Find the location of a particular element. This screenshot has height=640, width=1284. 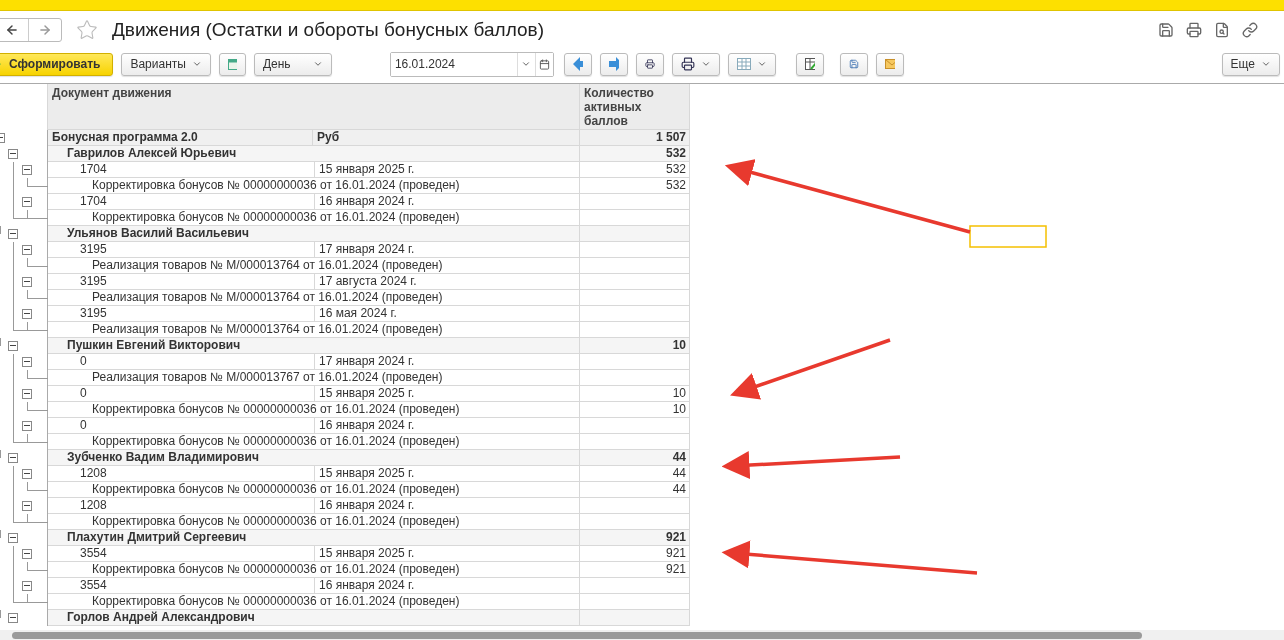

entry-value-cell: 532 is located at coordinates (635, 170).